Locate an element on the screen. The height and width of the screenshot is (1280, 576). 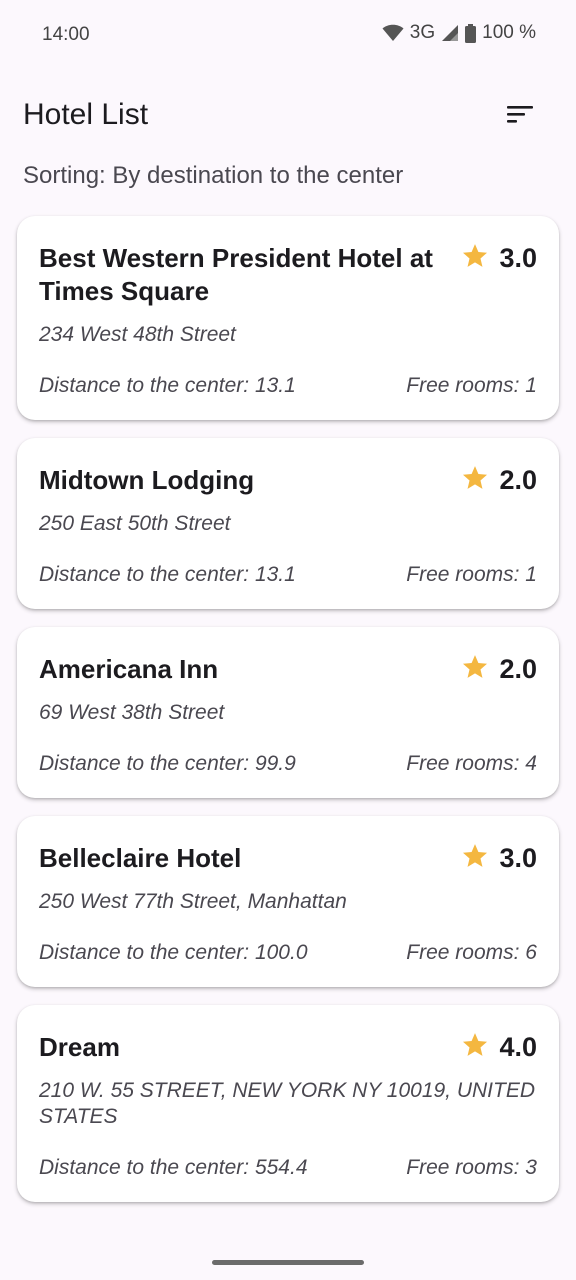
free-rooms: Free rooms: 6 is located at coordinates (471, 952).